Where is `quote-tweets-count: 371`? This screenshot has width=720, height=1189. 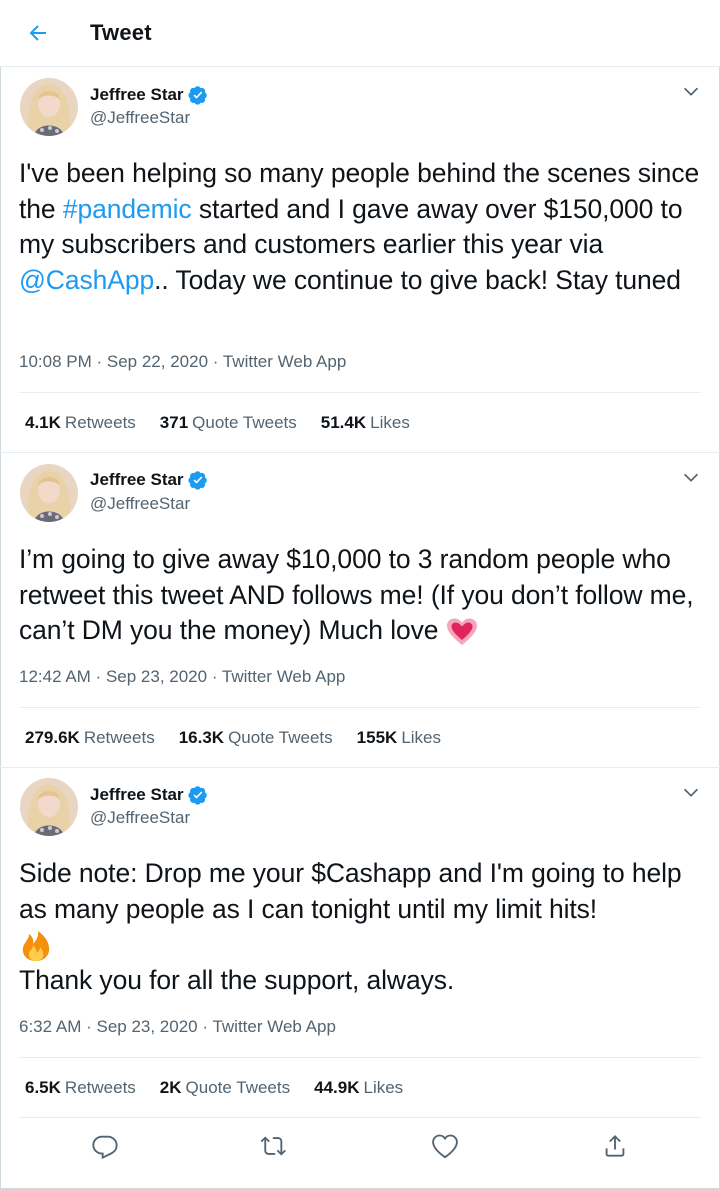 quote-tweets-count: 371 is located at coordinates (174, 422).